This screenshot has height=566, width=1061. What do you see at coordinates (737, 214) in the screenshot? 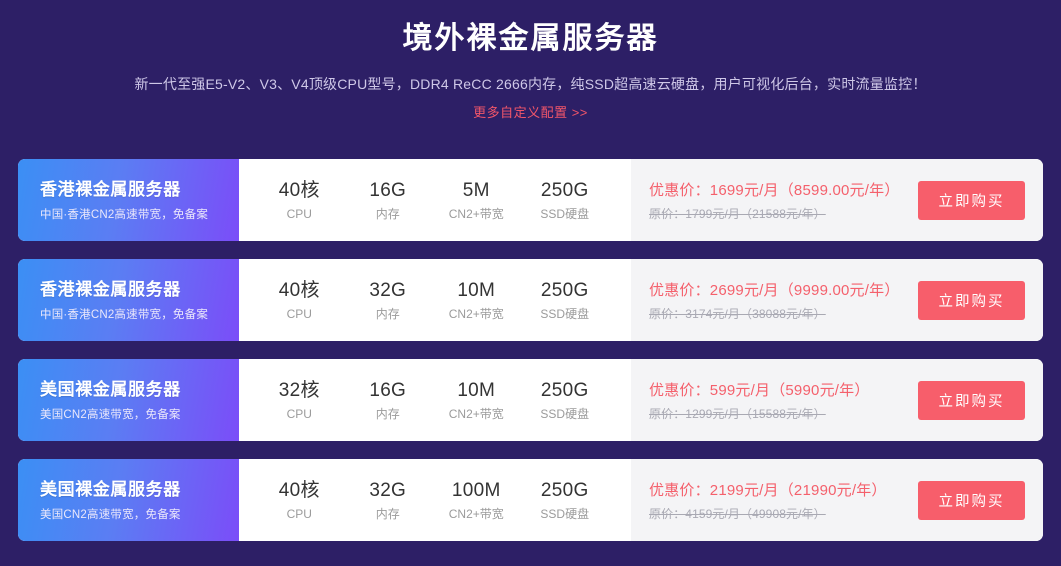
I see `original-price: 原价：1799元/月（21588元/年）` at bounding box center [737, 214].